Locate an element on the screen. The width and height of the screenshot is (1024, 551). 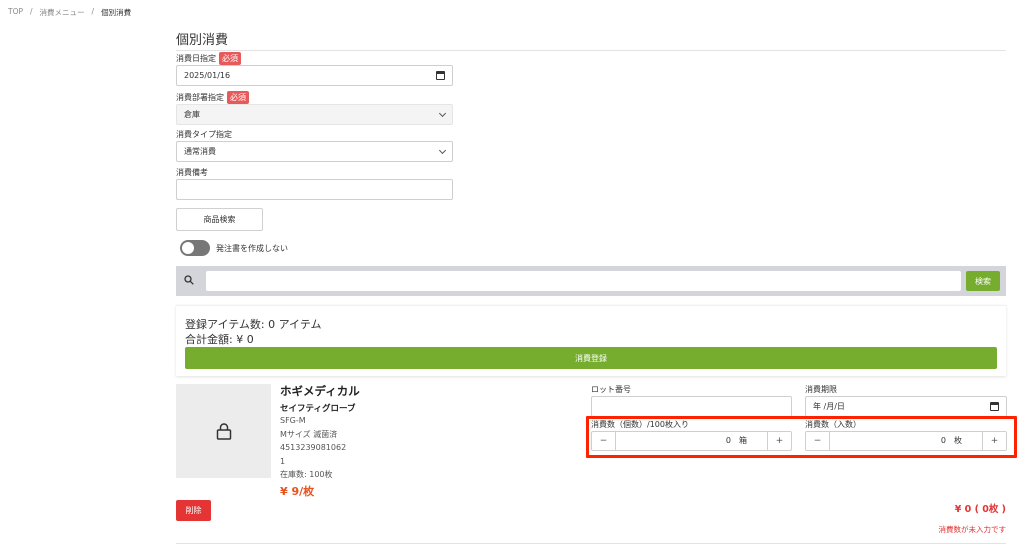
department-select: 倉庫 is located at coordinates (314, 114).